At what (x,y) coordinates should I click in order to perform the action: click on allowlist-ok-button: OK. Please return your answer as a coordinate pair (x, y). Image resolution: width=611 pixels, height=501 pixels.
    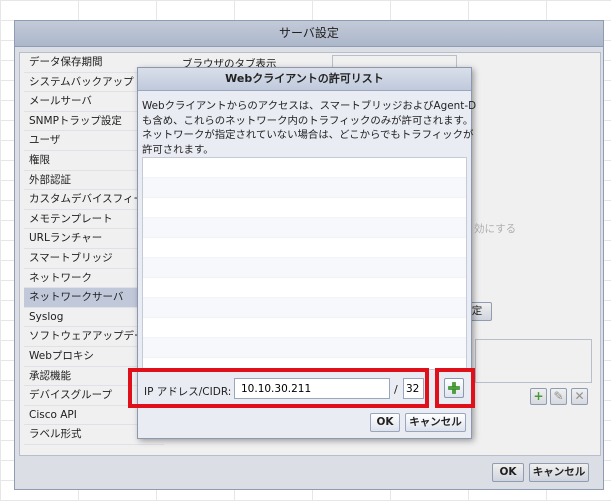
    Looking at the image, I should click on (385, 422).